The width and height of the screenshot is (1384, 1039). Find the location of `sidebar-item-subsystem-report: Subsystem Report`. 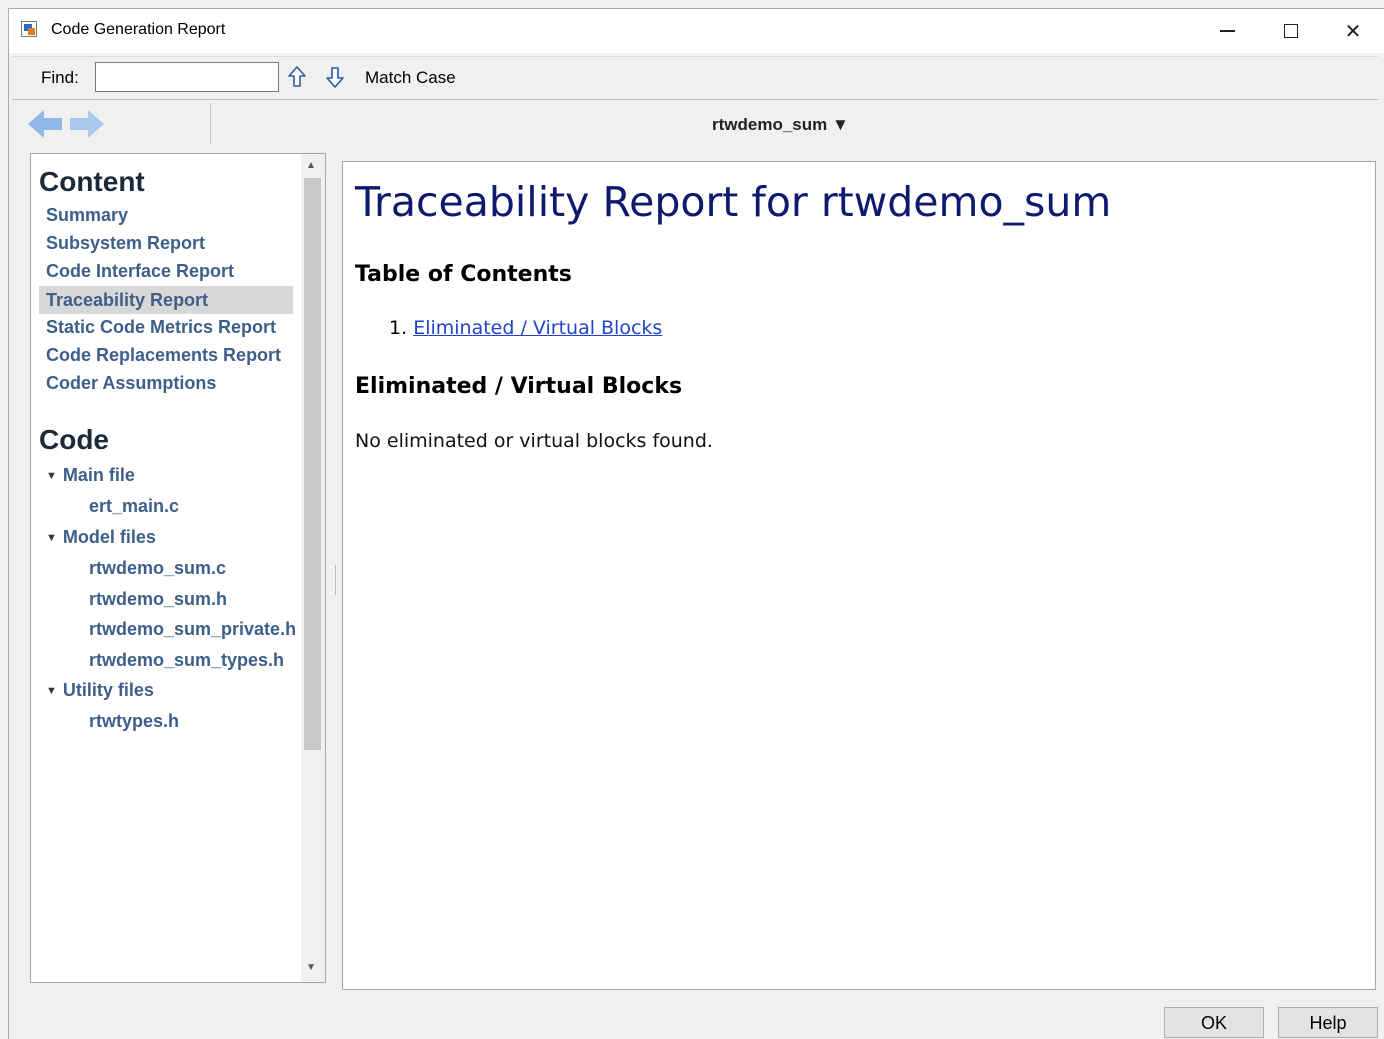

sidebar-item-subsystem-report: Subsystem Report is located at coordinates (125, 243).